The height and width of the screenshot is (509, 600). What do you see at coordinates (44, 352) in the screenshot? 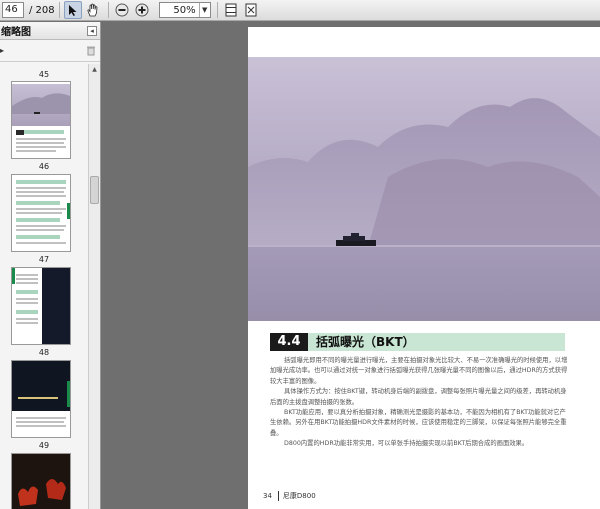
I see `thumbnail-label: 48` at bounding box center [44, 352].